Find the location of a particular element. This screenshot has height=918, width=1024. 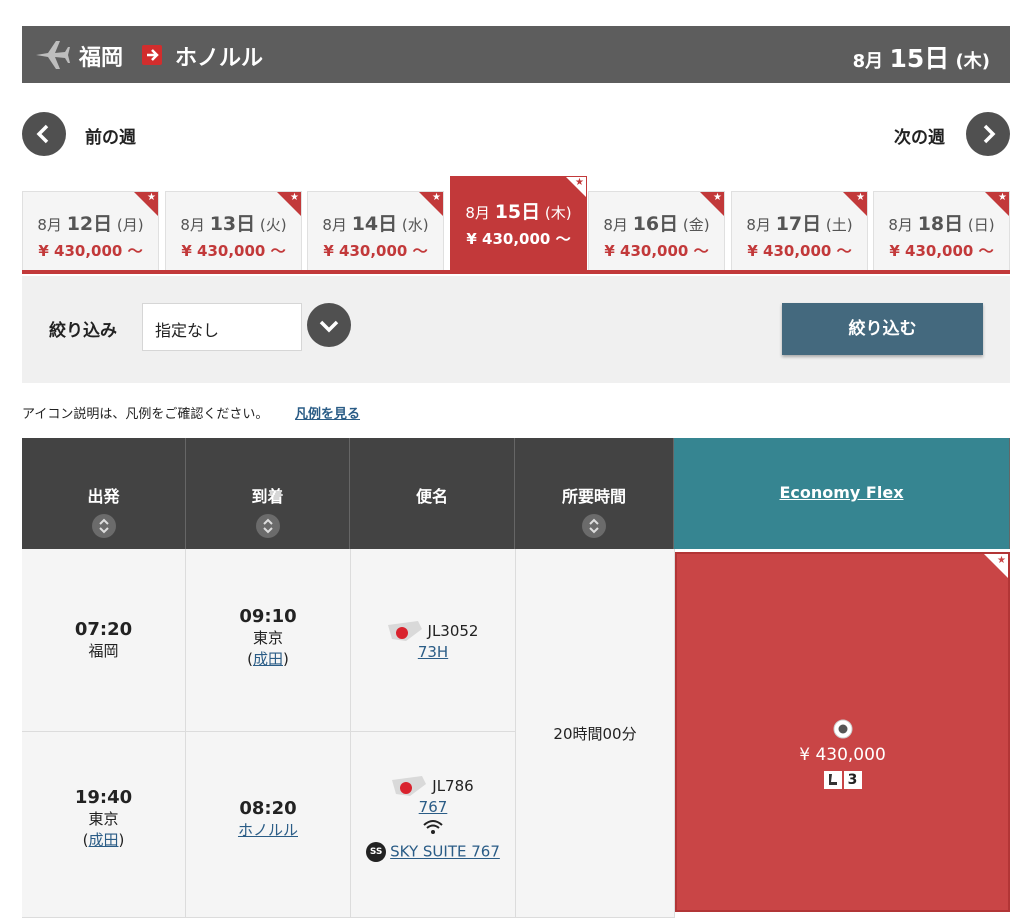

seg2-arrive: 08:20 ホノルル is located at coordinates (268, 825).